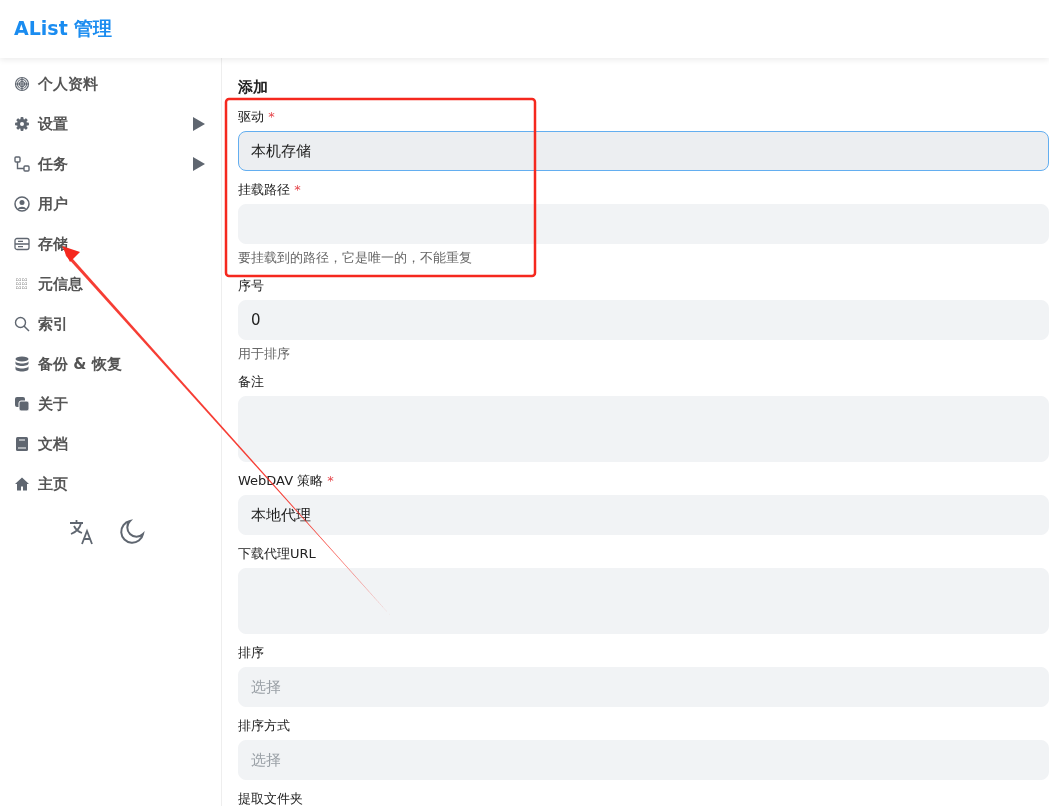  Describe the element at coordinates (270, 798) in the screenshot. I see `field-label: 提取文件夹` at that location.